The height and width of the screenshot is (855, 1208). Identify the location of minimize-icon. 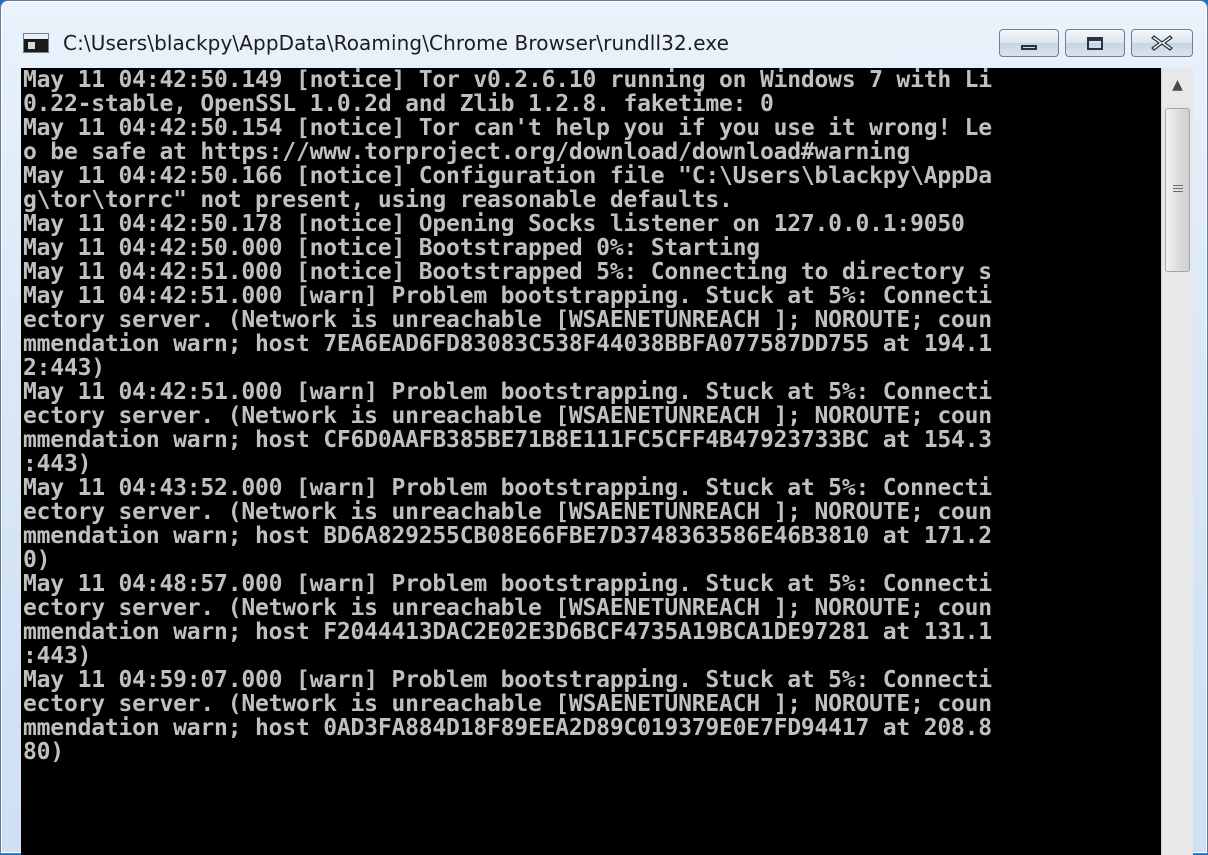
(1029, 47).